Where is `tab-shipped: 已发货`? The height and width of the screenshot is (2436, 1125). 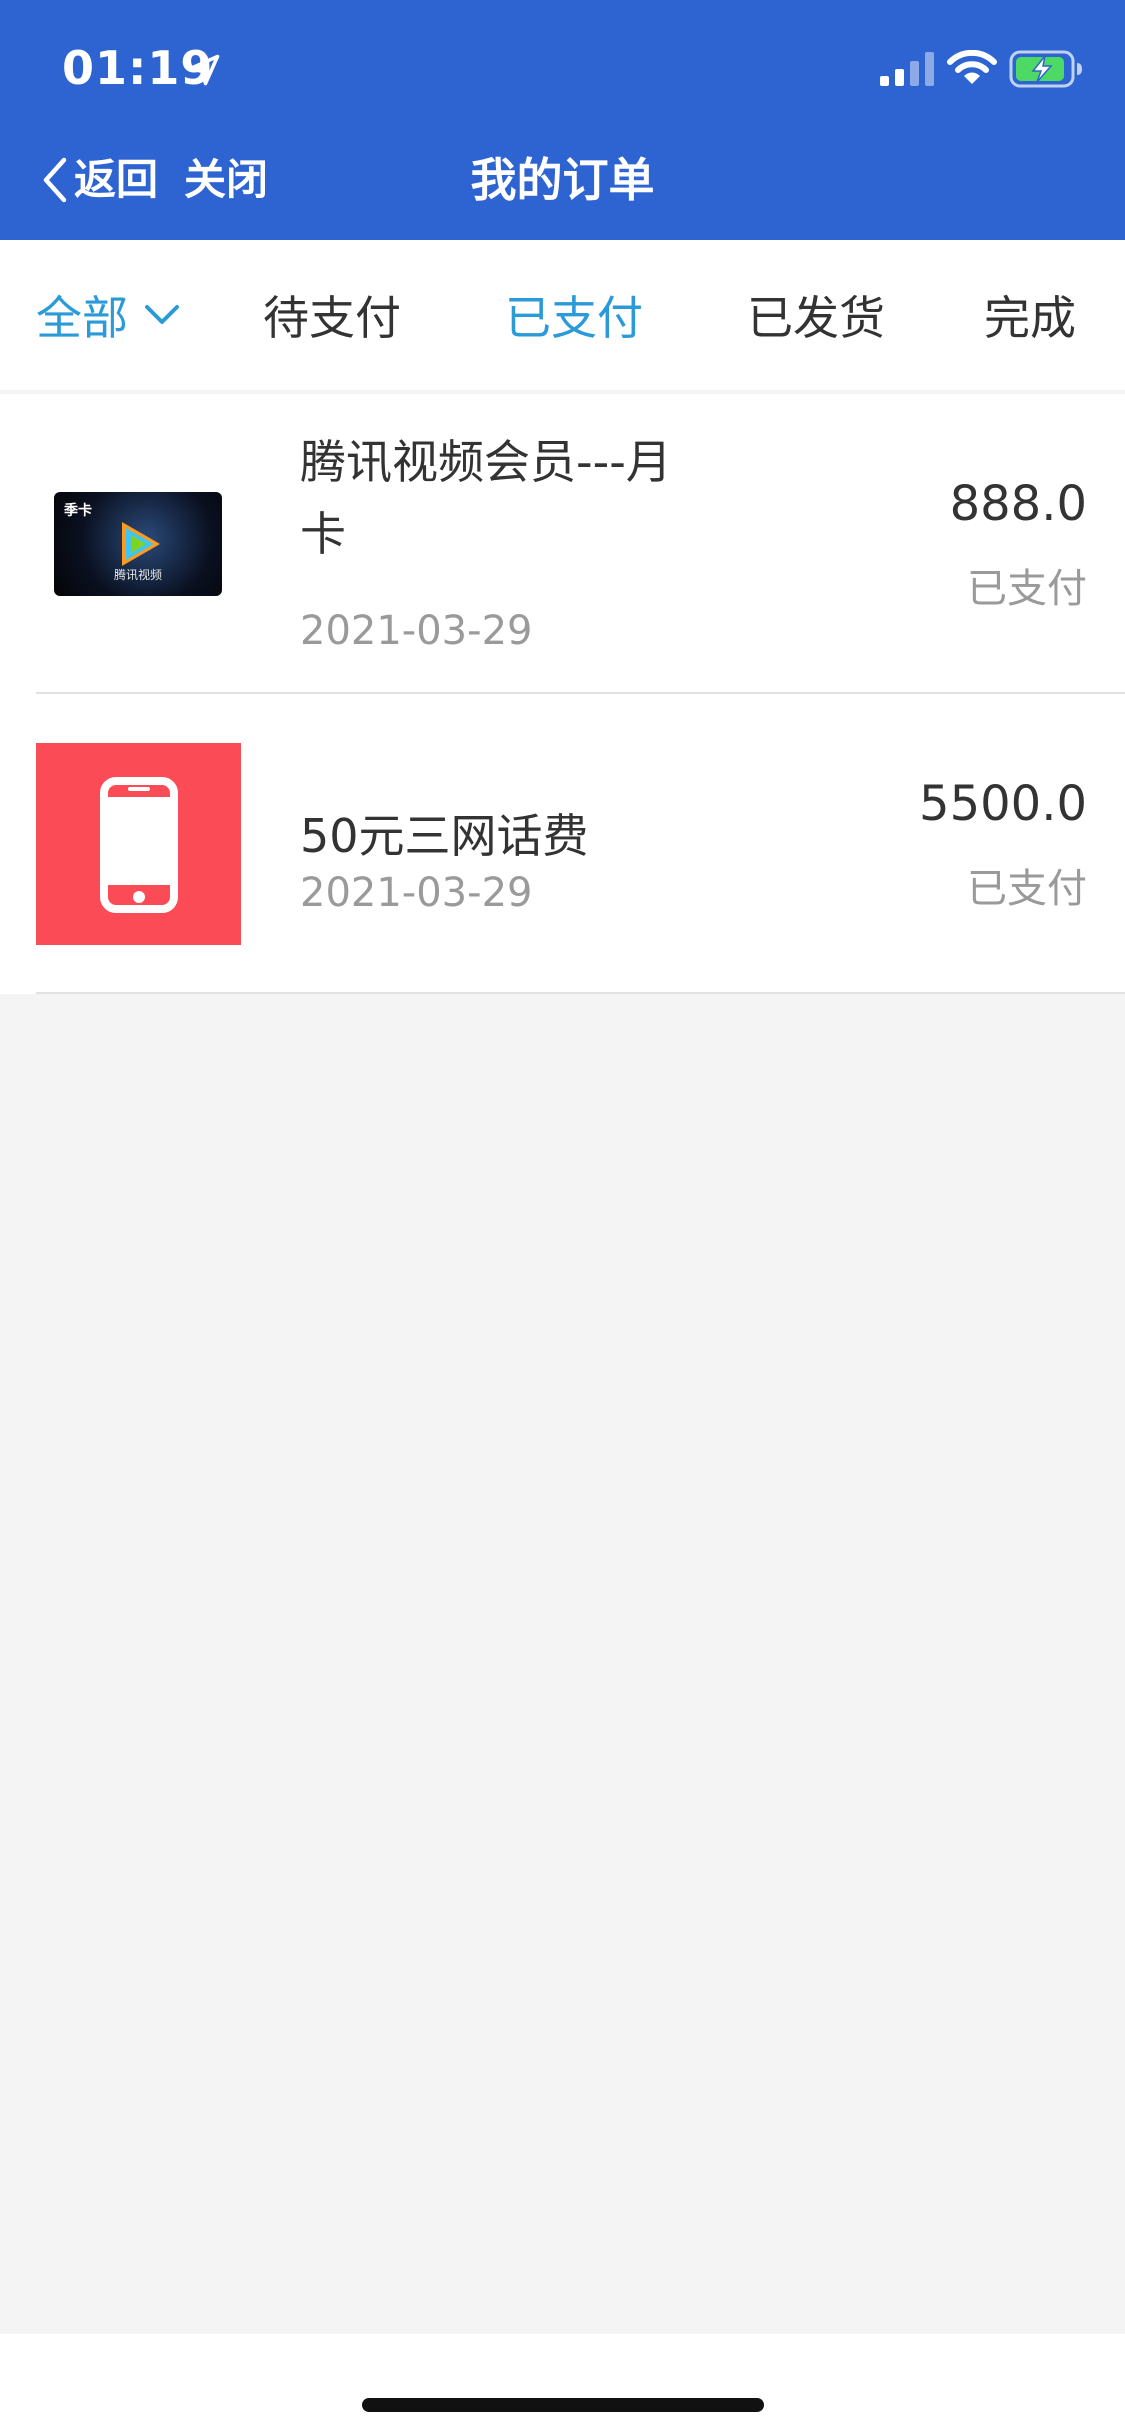
tab-shipped: 已发货 is located at coordinates (816, 315).